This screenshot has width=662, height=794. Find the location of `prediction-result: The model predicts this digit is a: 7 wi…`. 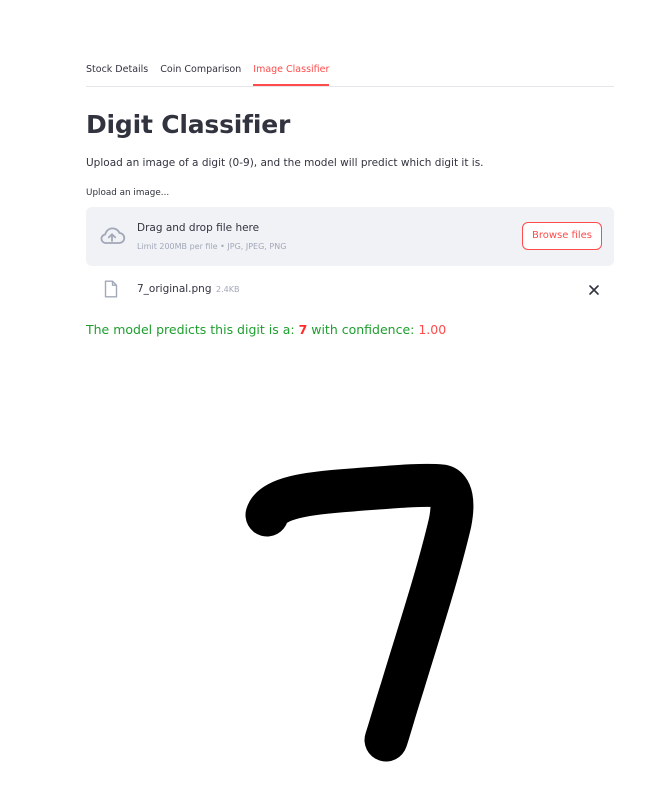

prediction-result: The model predicts this digit is a: 7 wi… is located at coordinates (266, 329).